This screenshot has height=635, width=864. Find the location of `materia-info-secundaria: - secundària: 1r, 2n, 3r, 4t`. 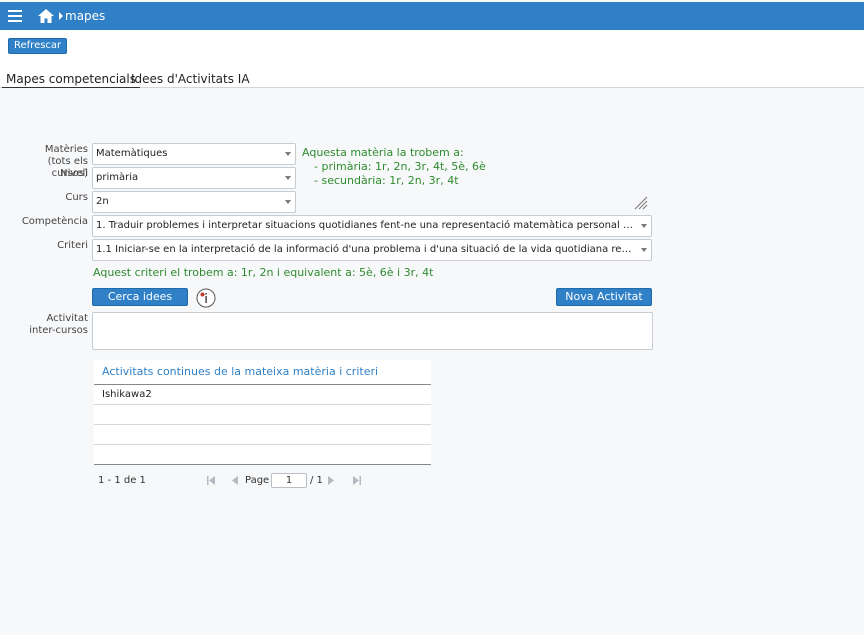

materia-info-secundaria: - secundària: 1r, 2n, 3r, 4t is located at coordinates (386, 180).